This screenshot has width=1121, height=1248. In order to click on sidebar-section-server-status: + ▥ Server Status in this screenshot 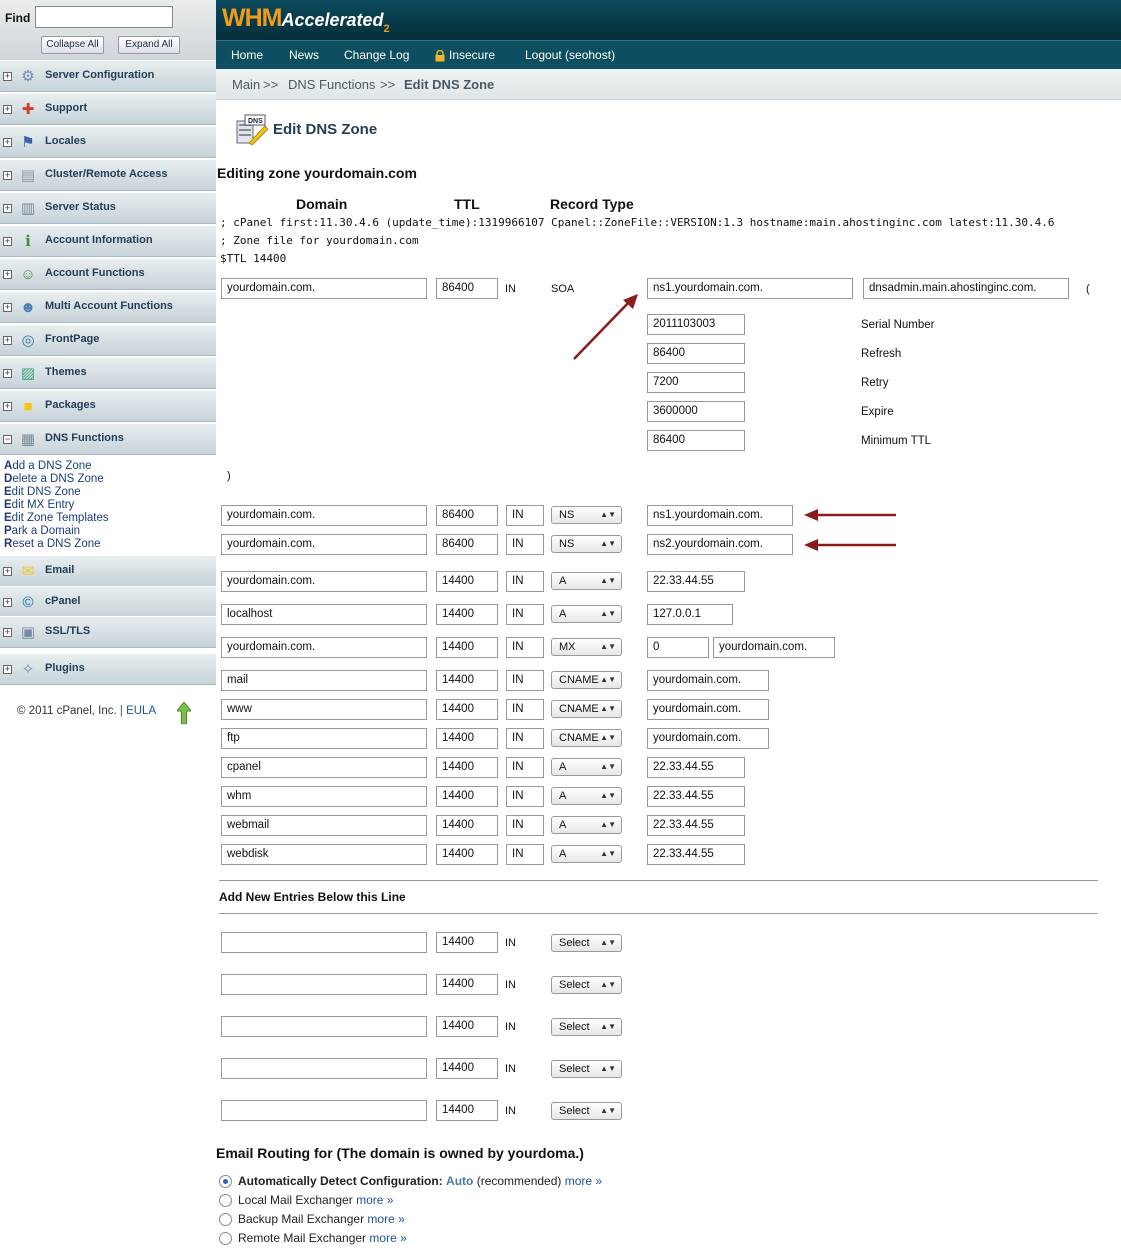, I will do `click(108, 208)`.